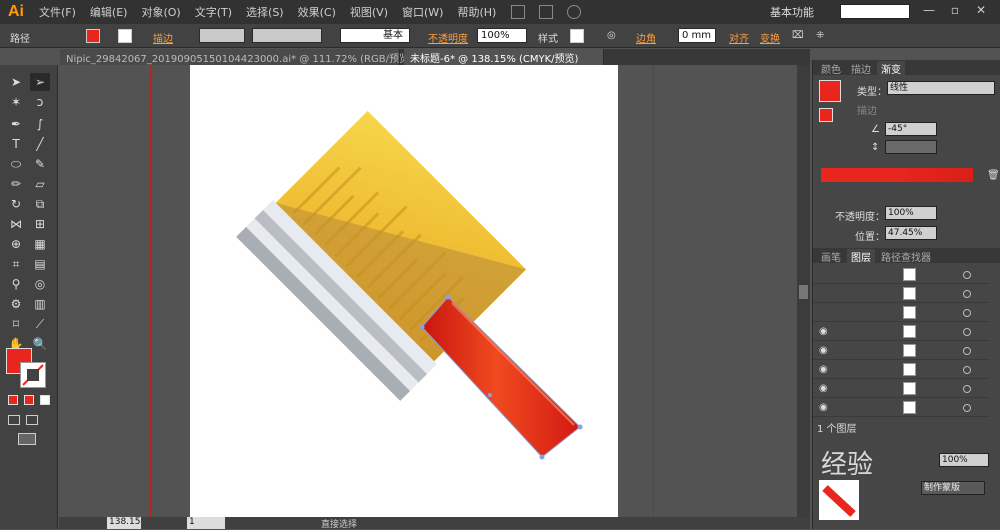 The image size is (1000, 530). What do you see at coordinates (14, 420) in the screenshot?
I see `draw-mode-icon` at bounding box center [14, 420].